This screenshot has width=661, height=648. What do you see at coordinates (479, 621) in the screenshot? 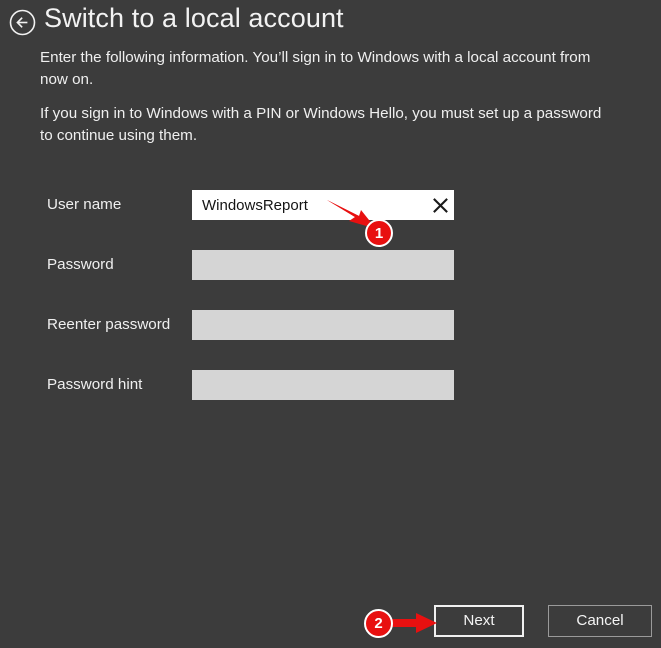
I see `next-button: Next` at bounding box center [479, 621].